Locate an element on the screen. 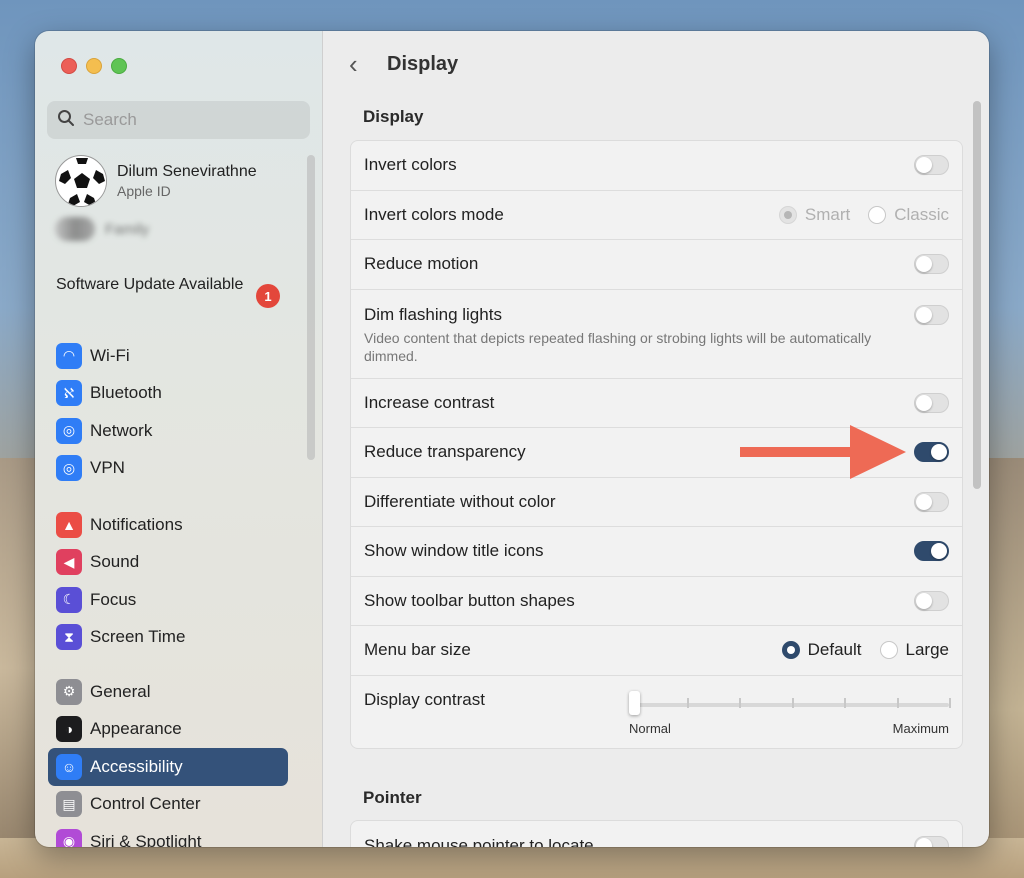  search-field is located at coordinates (178, 120).